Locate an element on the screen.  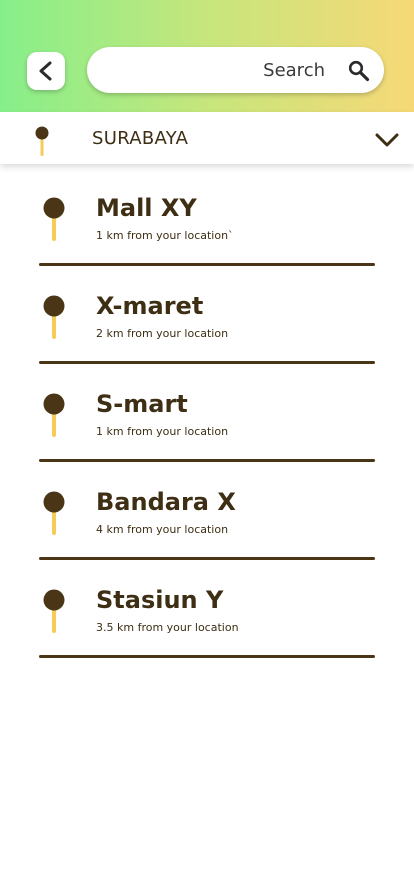
divider is located at coordinates (207, 656).